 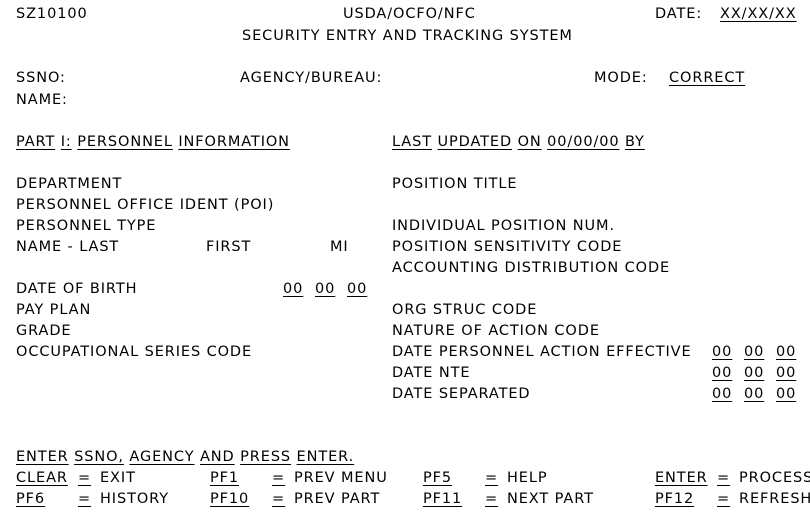 What do you see at coordinates (786, 394) in the screenshot?
I see `separated-year-field: 00` at bounding box center [786, 394].